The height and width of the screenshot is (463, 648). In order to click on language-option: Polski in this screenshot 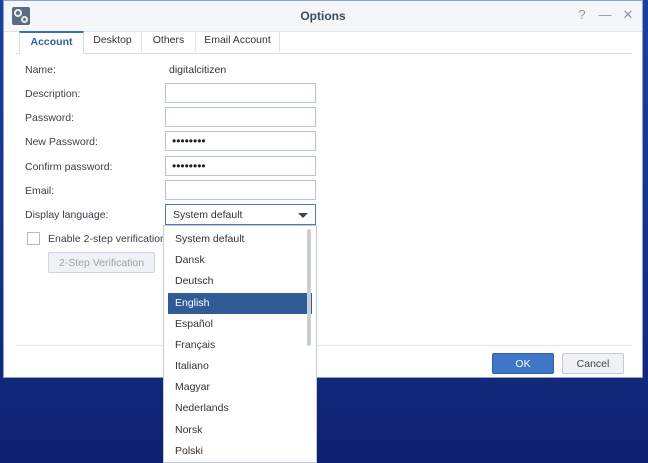, I will do `click(240, 451)`.